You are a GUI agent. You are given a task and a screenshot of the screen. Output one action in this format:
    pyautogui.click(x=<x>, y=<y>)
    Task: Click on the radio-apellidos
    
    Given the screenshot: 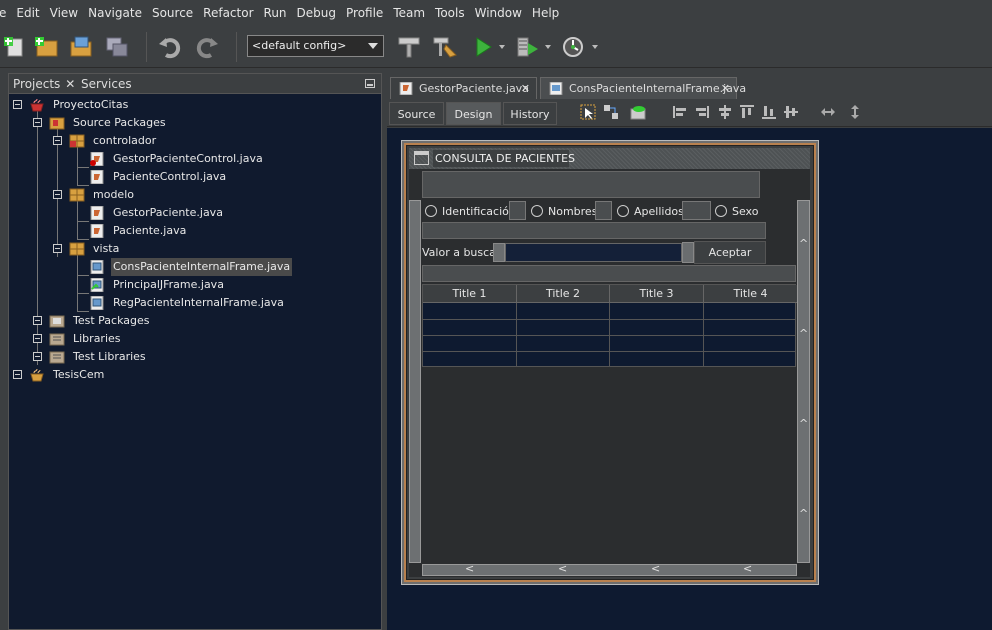 What is the action you would take?
    pyautogui.click(x=623, y=211)
    